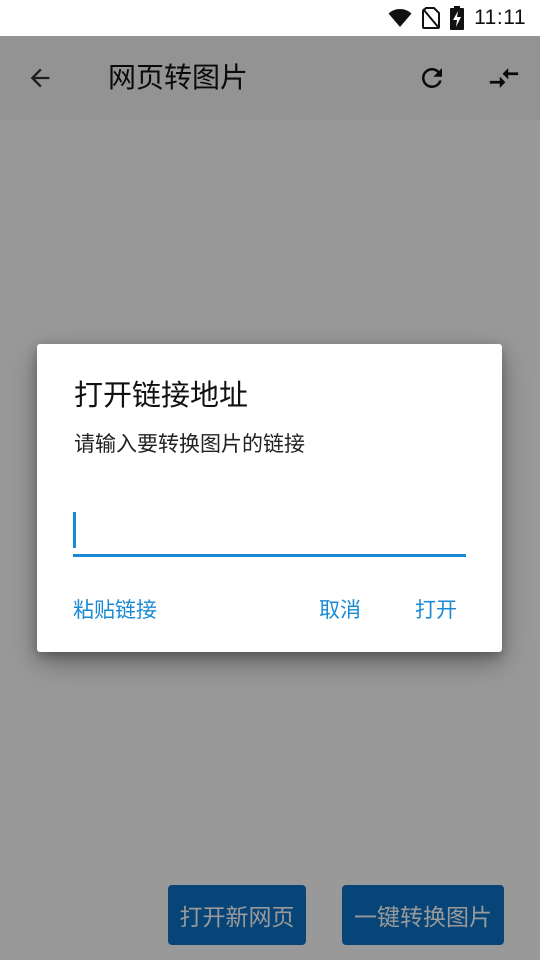  Describe the element at coordinates (270, 18) in the screenshot. I see `status-bar: 11:11` at that location.